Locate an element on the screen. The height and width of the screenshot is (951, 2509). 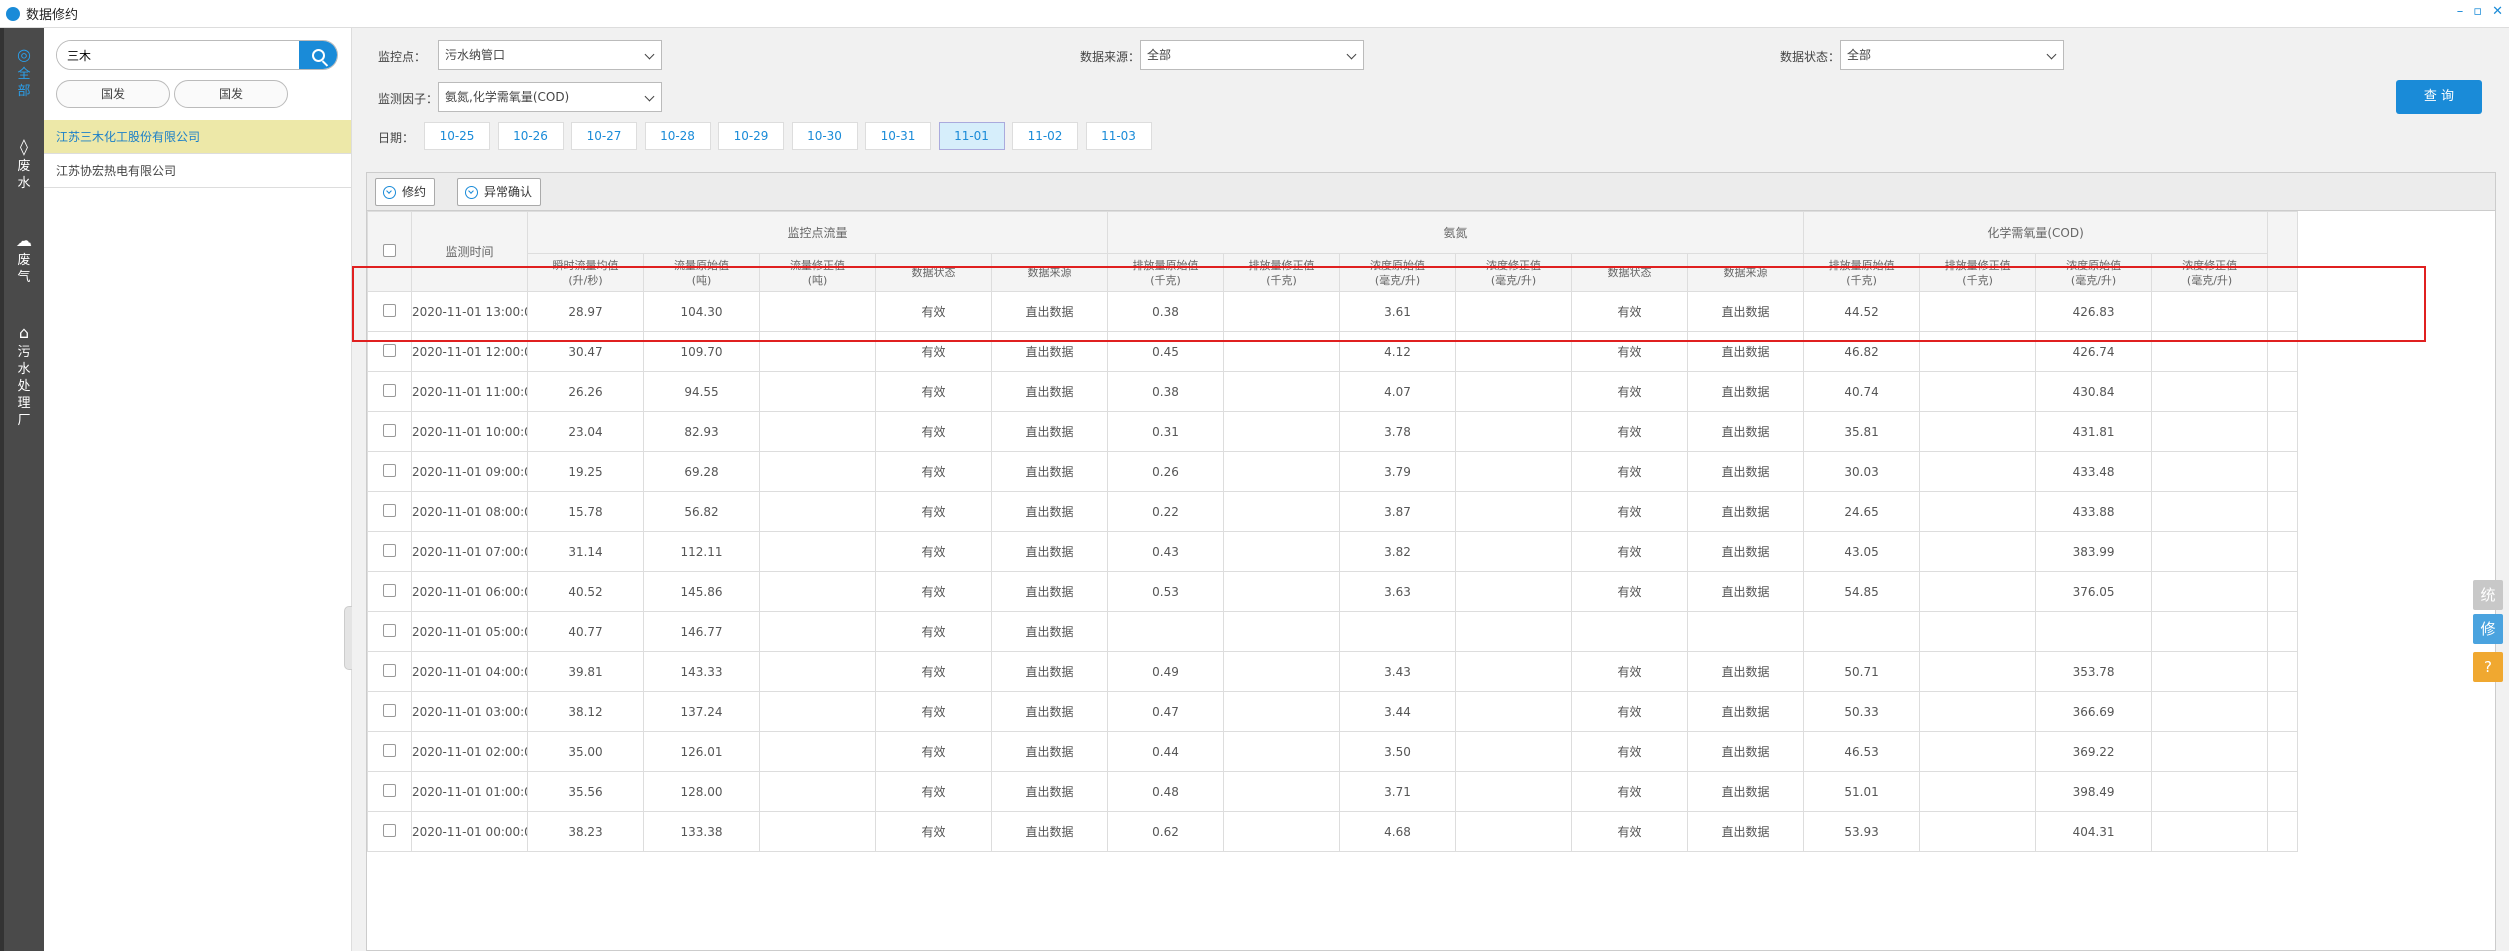
row-select-cell is located at coordinates (389, 351).